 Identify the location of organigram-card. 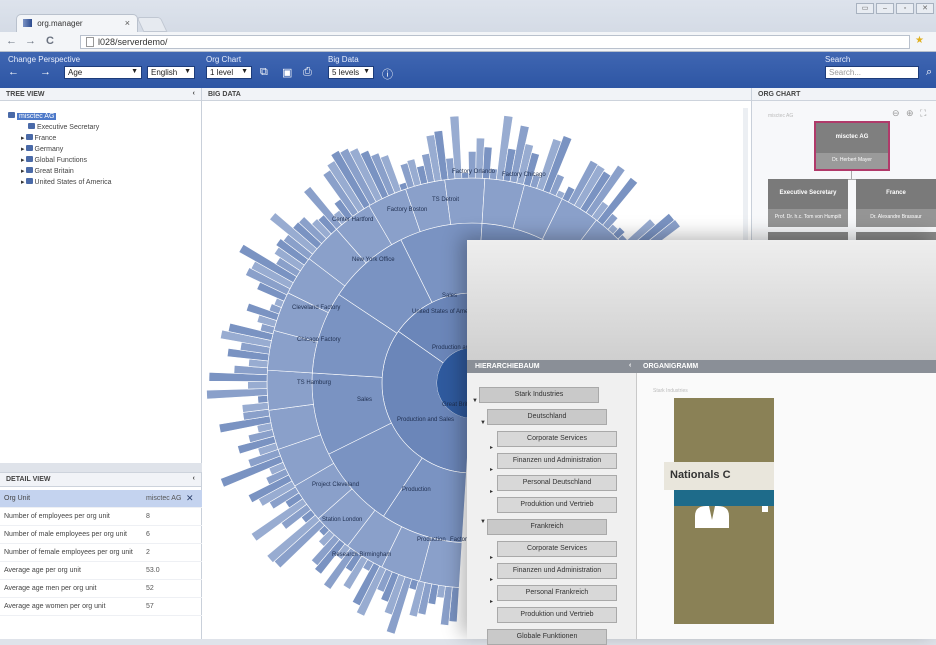
(724, 511).